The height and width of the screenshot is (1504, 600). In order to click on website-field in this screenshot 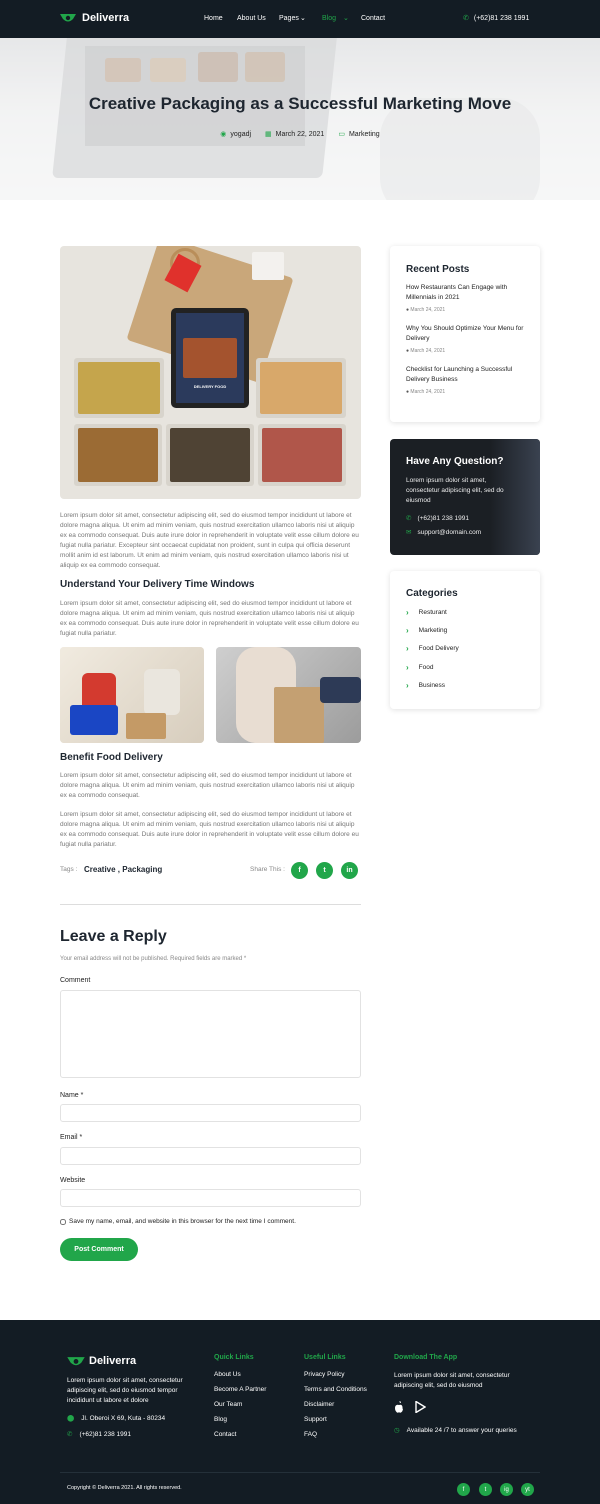, I will do `click(210, 1198)`.